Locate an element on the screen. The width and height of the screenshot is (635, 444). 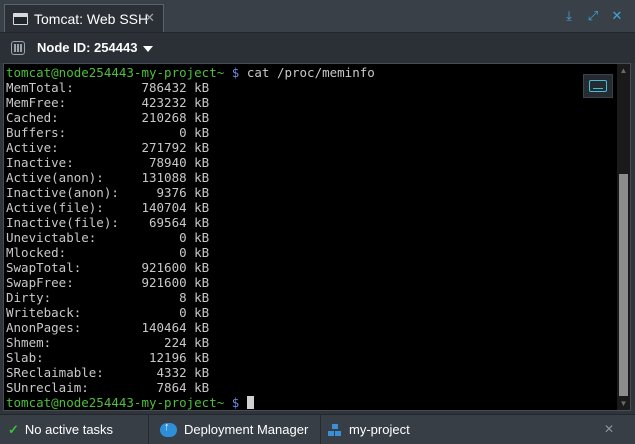
meminfo-line: SUnreclaim: 7864 kB is located at coordinates (108, 387).